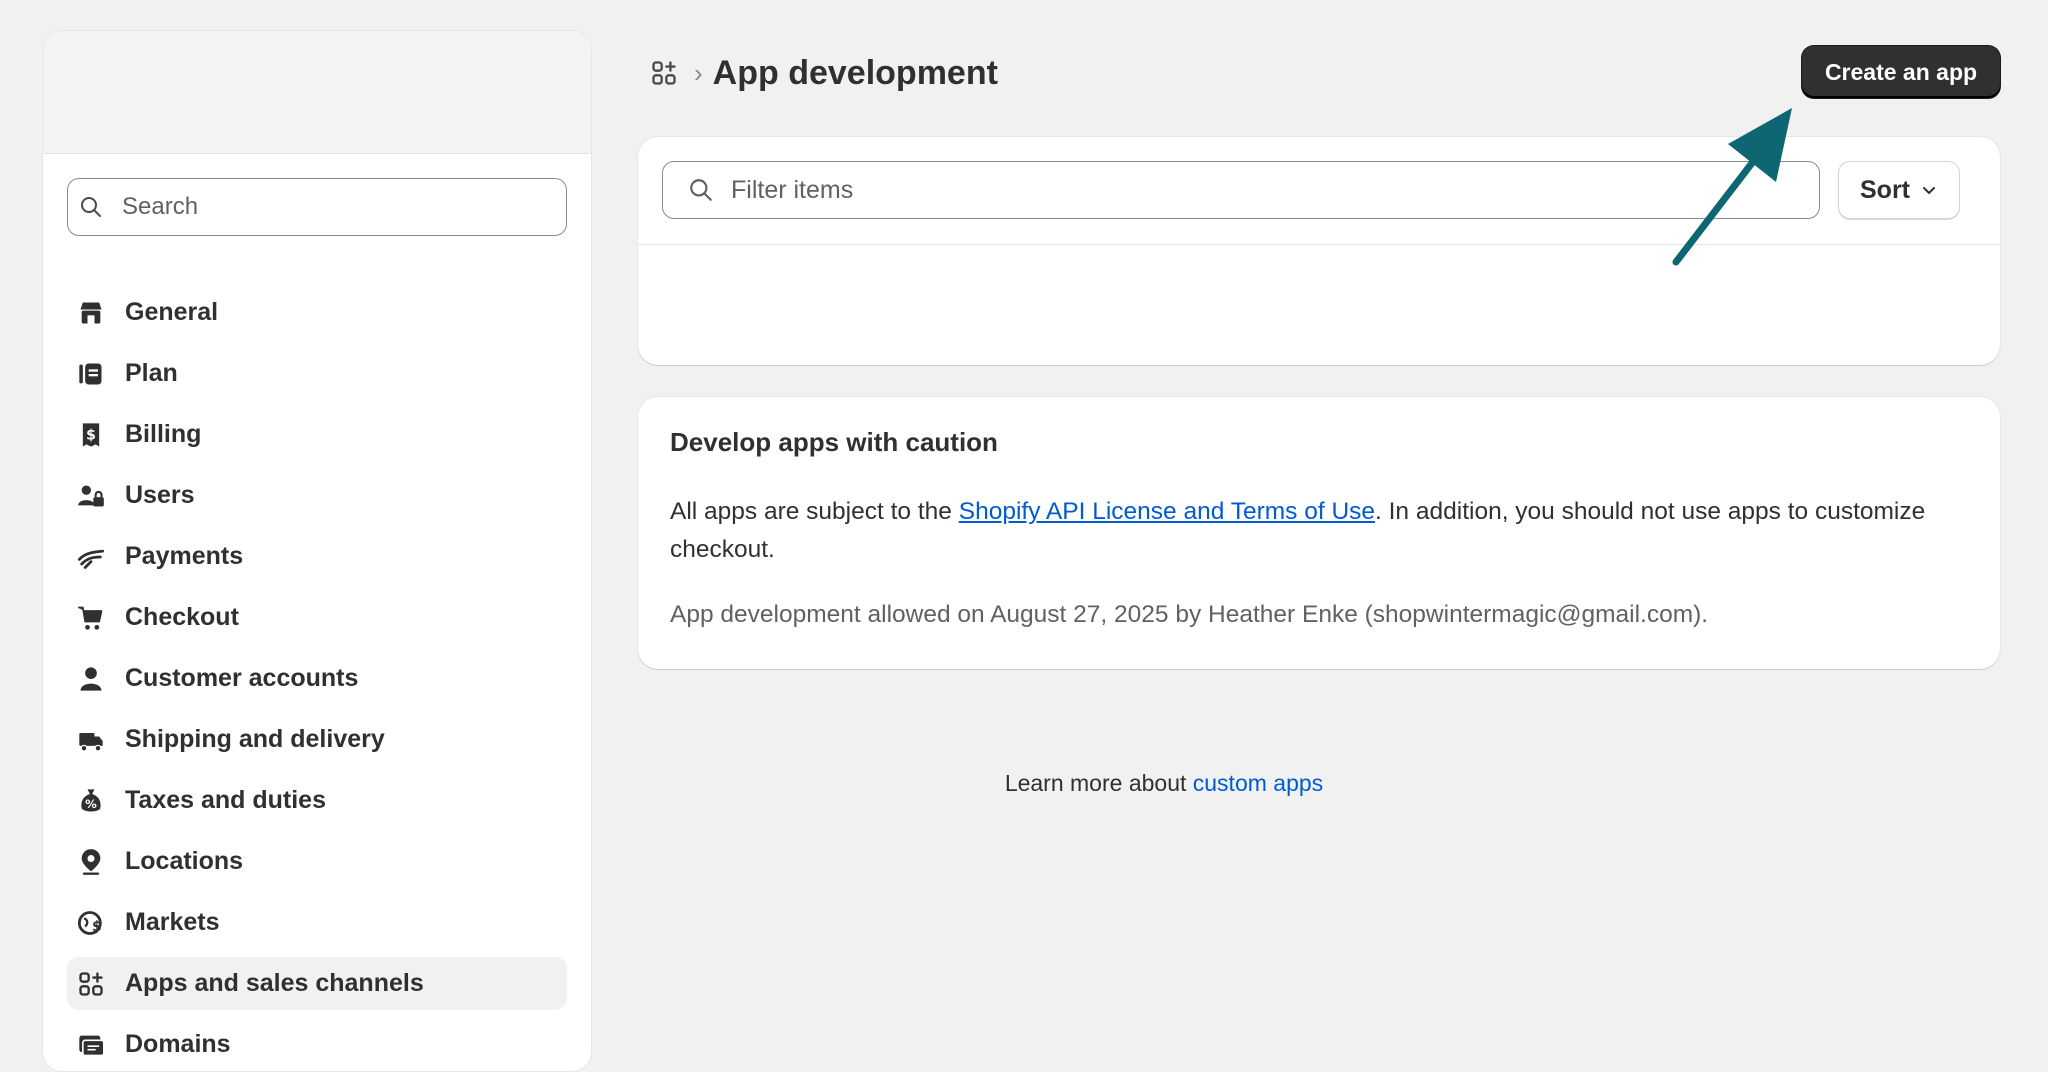  I want to click on create-an-app-button: Create an app, so click(1901, 72).